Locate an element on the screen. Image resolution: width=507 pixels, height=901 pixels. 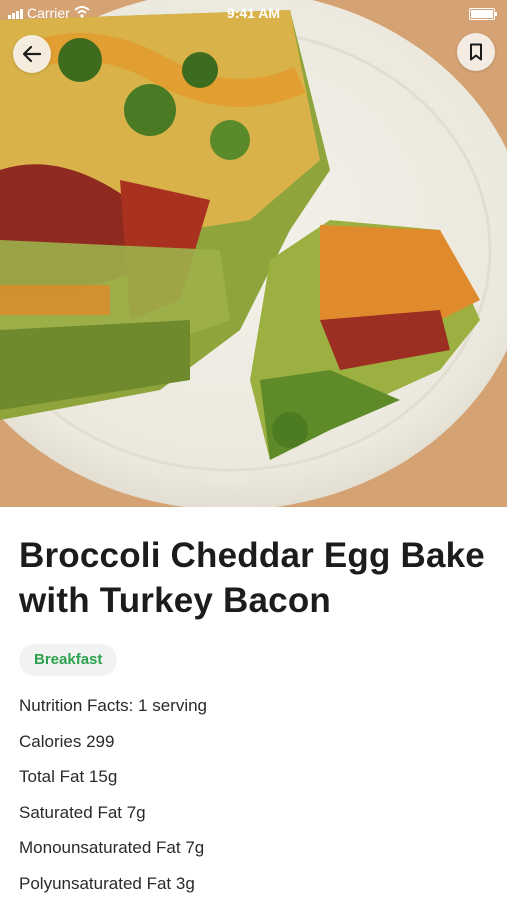
bookmark-icon is located at coordinates (476, 52).